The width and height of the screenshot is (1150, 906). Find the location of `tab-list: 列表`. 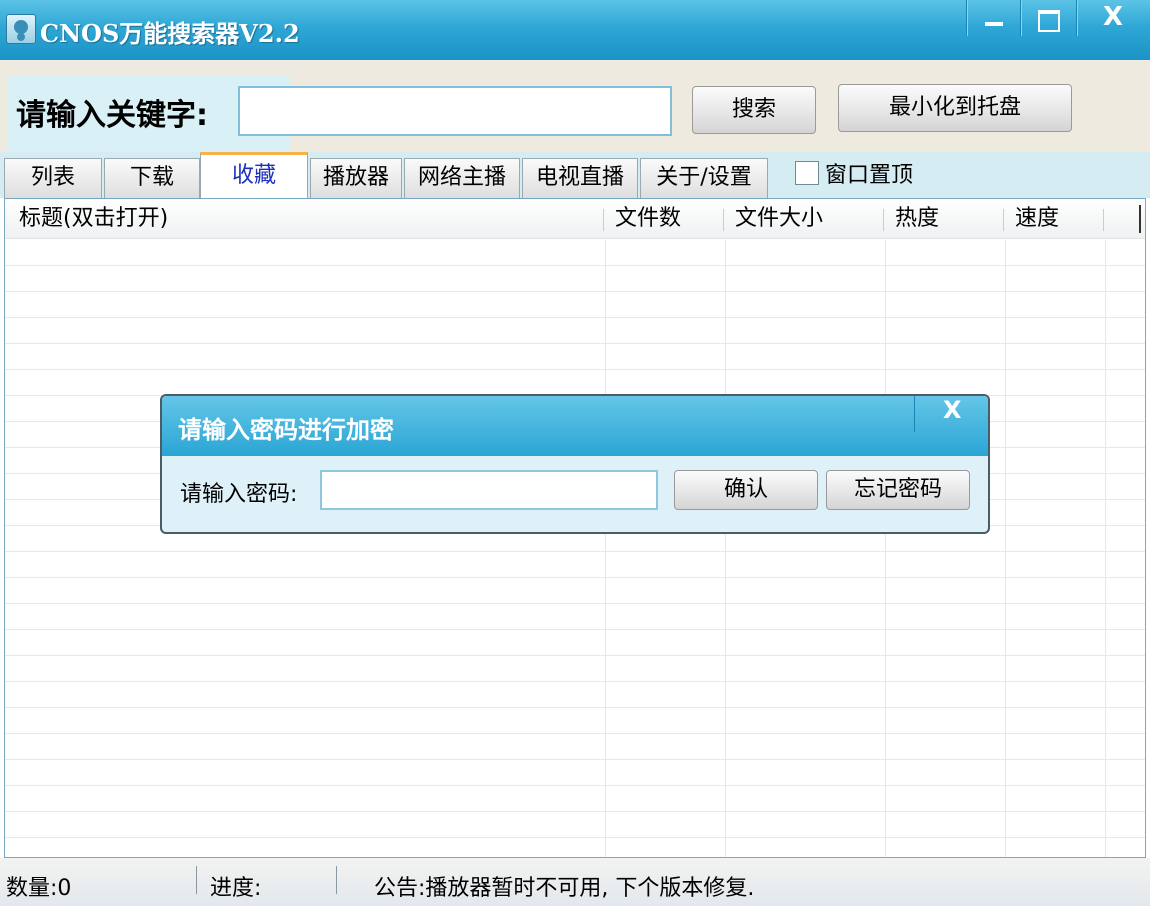

tab-list: 列表 is located at coordinates (53, 178).